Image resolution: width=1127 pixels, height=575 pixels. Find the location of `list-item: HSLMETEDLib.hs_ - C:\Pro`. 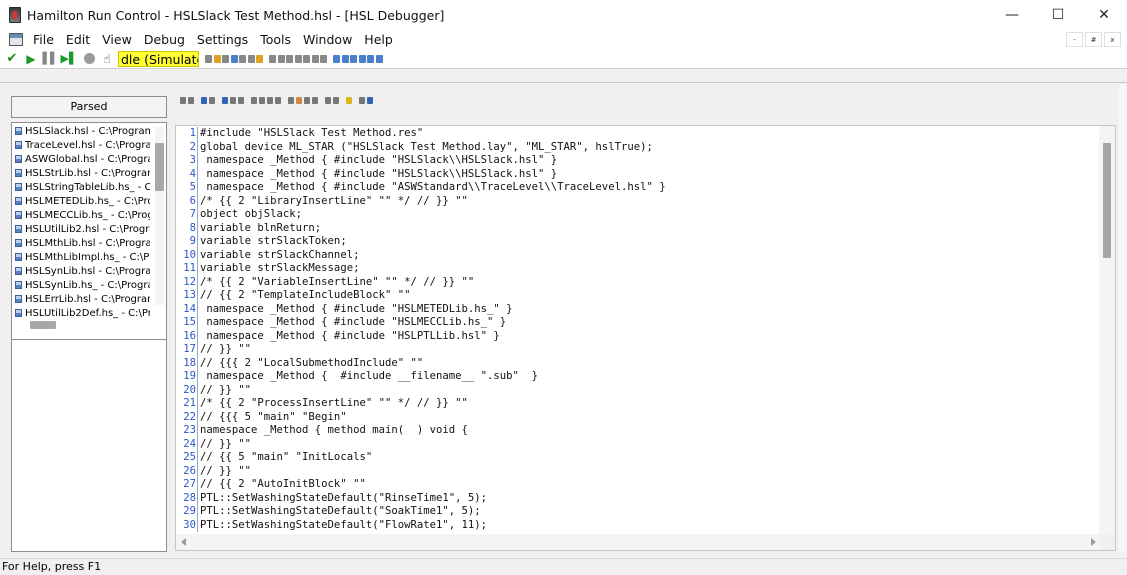

list-item: HSLMETEDLib.hs_ - C:\Pro is located at coordinates (81, 201).